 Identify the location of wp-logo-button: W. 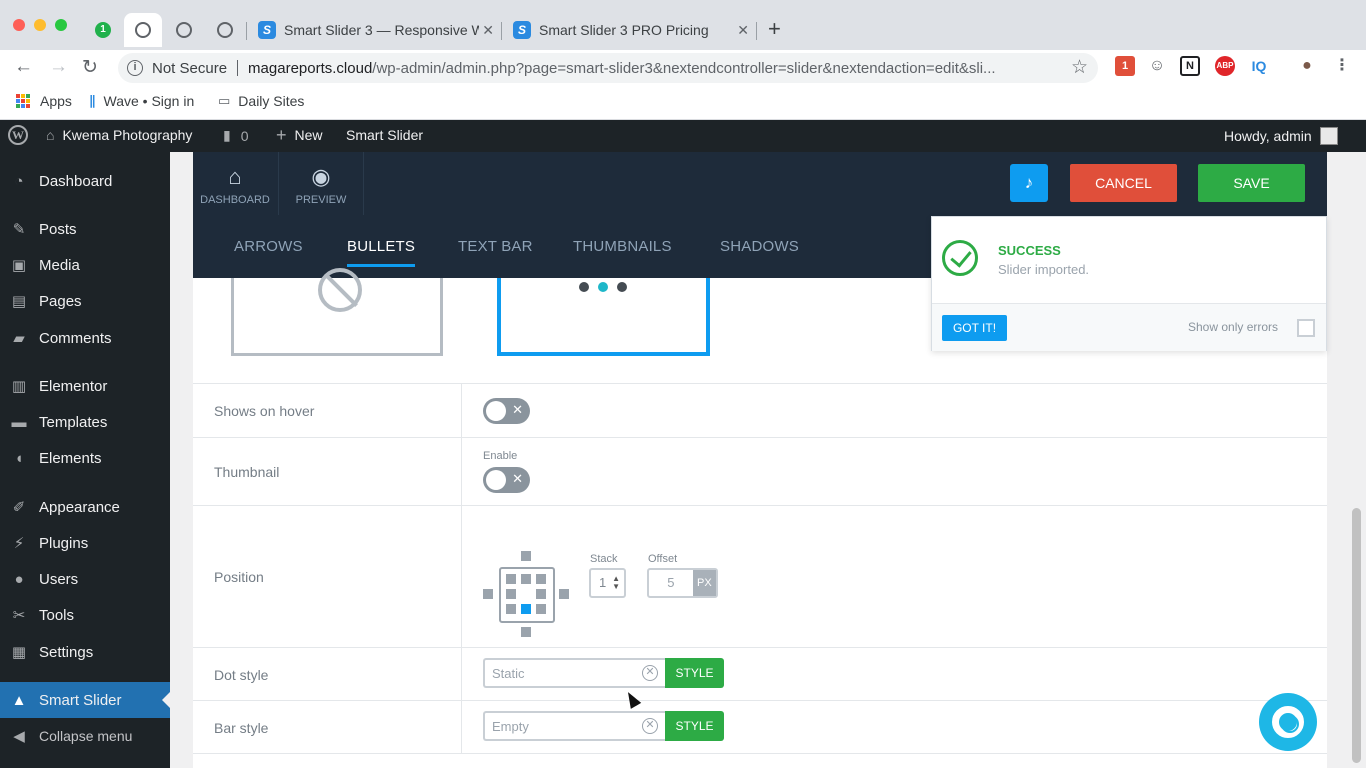
(18, 135).